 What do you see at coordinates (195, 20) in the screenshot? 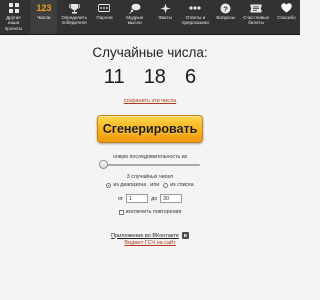
I see `nav-label: Ответы и предсказания` at bounding box center [195, 20].